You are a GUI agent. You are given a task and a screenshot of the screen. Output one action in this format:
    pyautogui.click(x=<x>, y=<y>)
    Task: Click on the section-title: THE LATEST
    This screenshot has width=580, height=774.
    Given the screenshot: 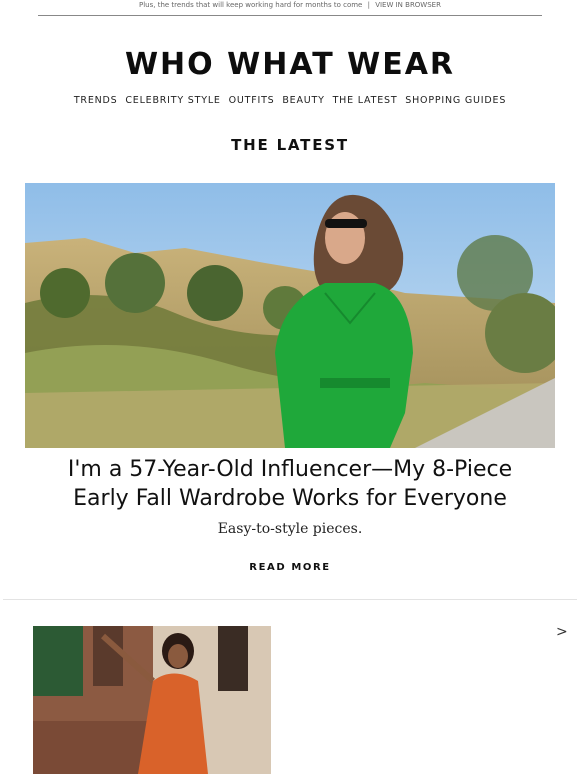 What is the action you would take?
    pyautogui.click(x=290, y=145)
    